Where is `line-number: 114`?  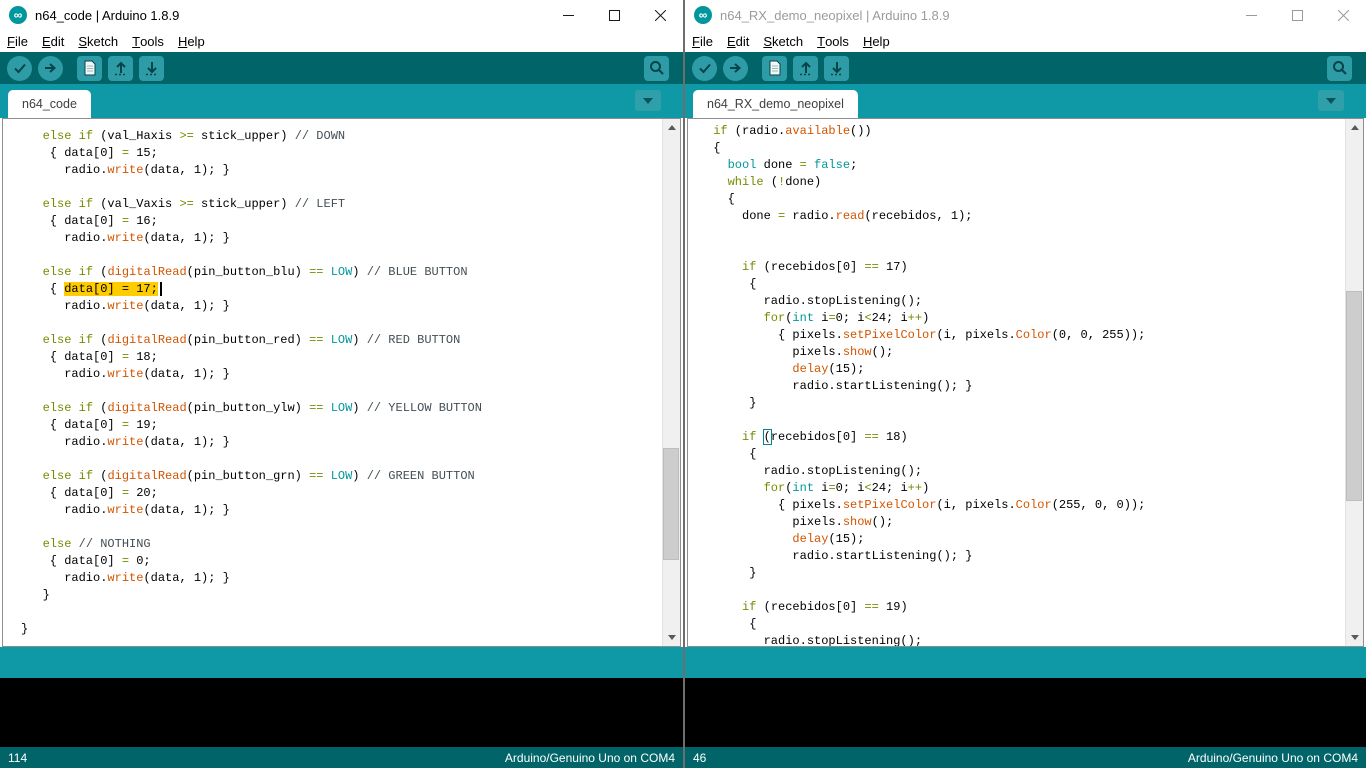 line-number: 114 is located at coordinates (18, 757).